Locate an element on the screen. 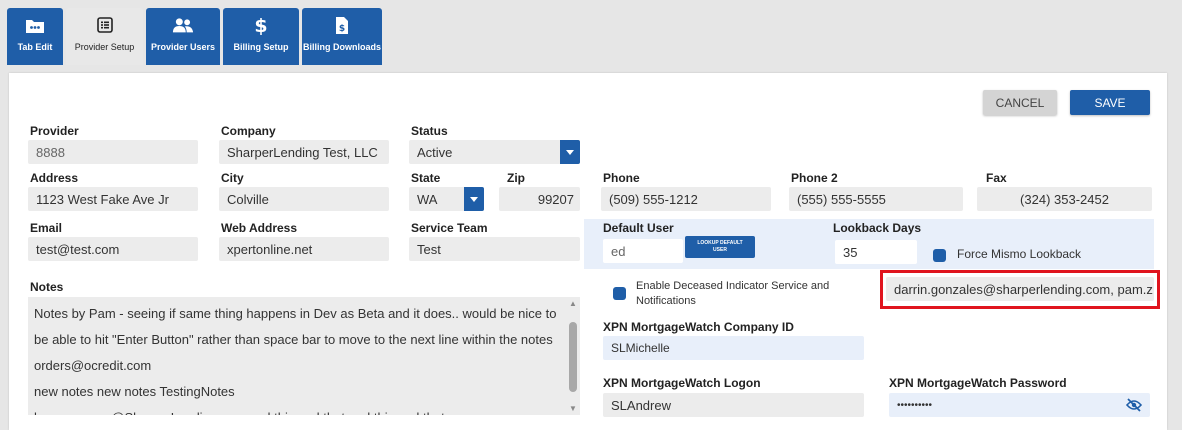 Image resolution: width=1182 pixels, height=430 pixels. state-value: WA is located at coordinates (427, 199).